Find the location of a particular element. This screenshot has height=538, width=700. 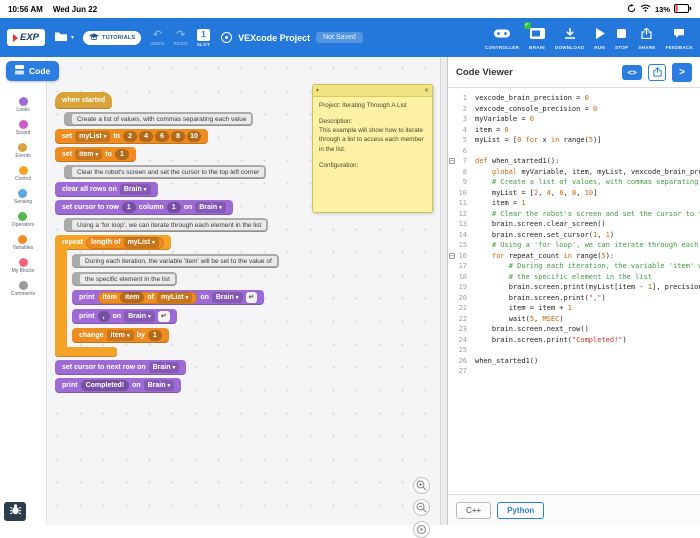

line-number: 6 is located at coordinates (464, 150).